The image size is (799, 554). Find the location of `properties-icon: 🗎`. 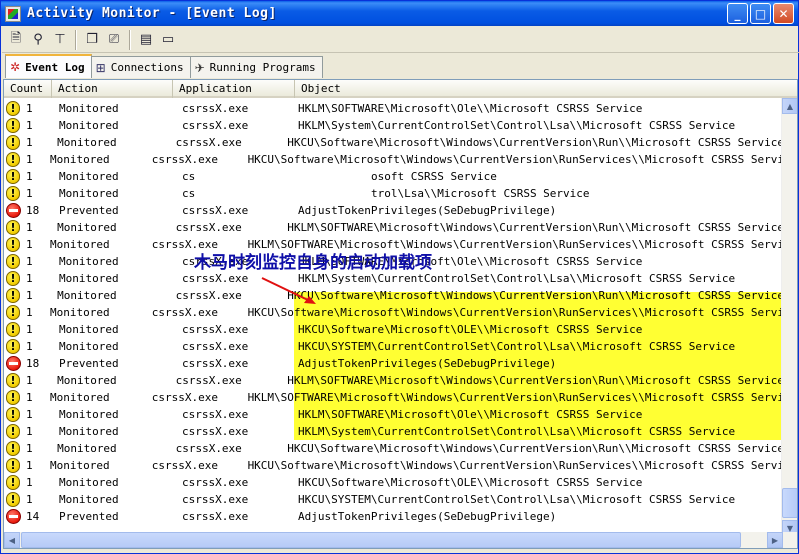

properties-icon: 🗎 is located at coordinates (16, 40).